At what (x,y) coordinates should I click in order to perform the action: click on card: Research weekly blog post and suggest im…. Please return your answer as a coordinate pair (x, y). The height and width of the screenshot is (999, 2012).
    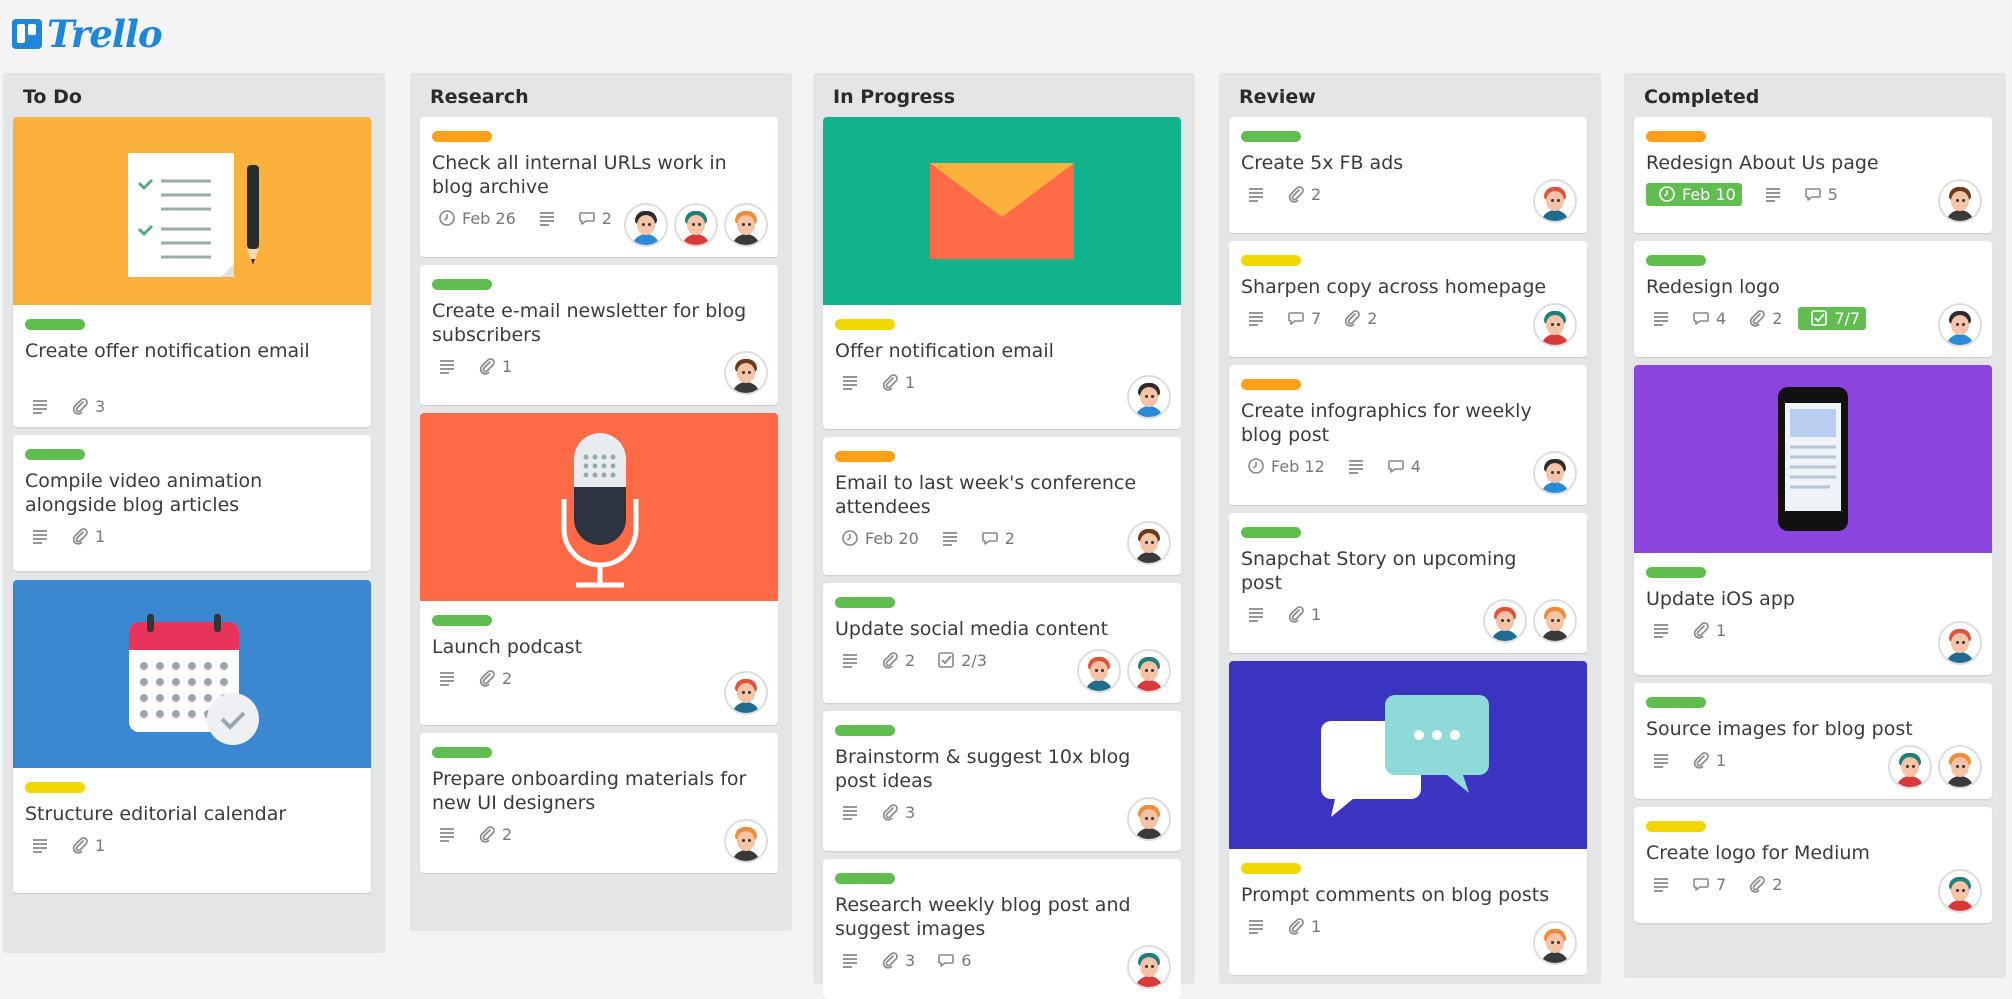
    Looking at the image, I should click on (1002, 929).